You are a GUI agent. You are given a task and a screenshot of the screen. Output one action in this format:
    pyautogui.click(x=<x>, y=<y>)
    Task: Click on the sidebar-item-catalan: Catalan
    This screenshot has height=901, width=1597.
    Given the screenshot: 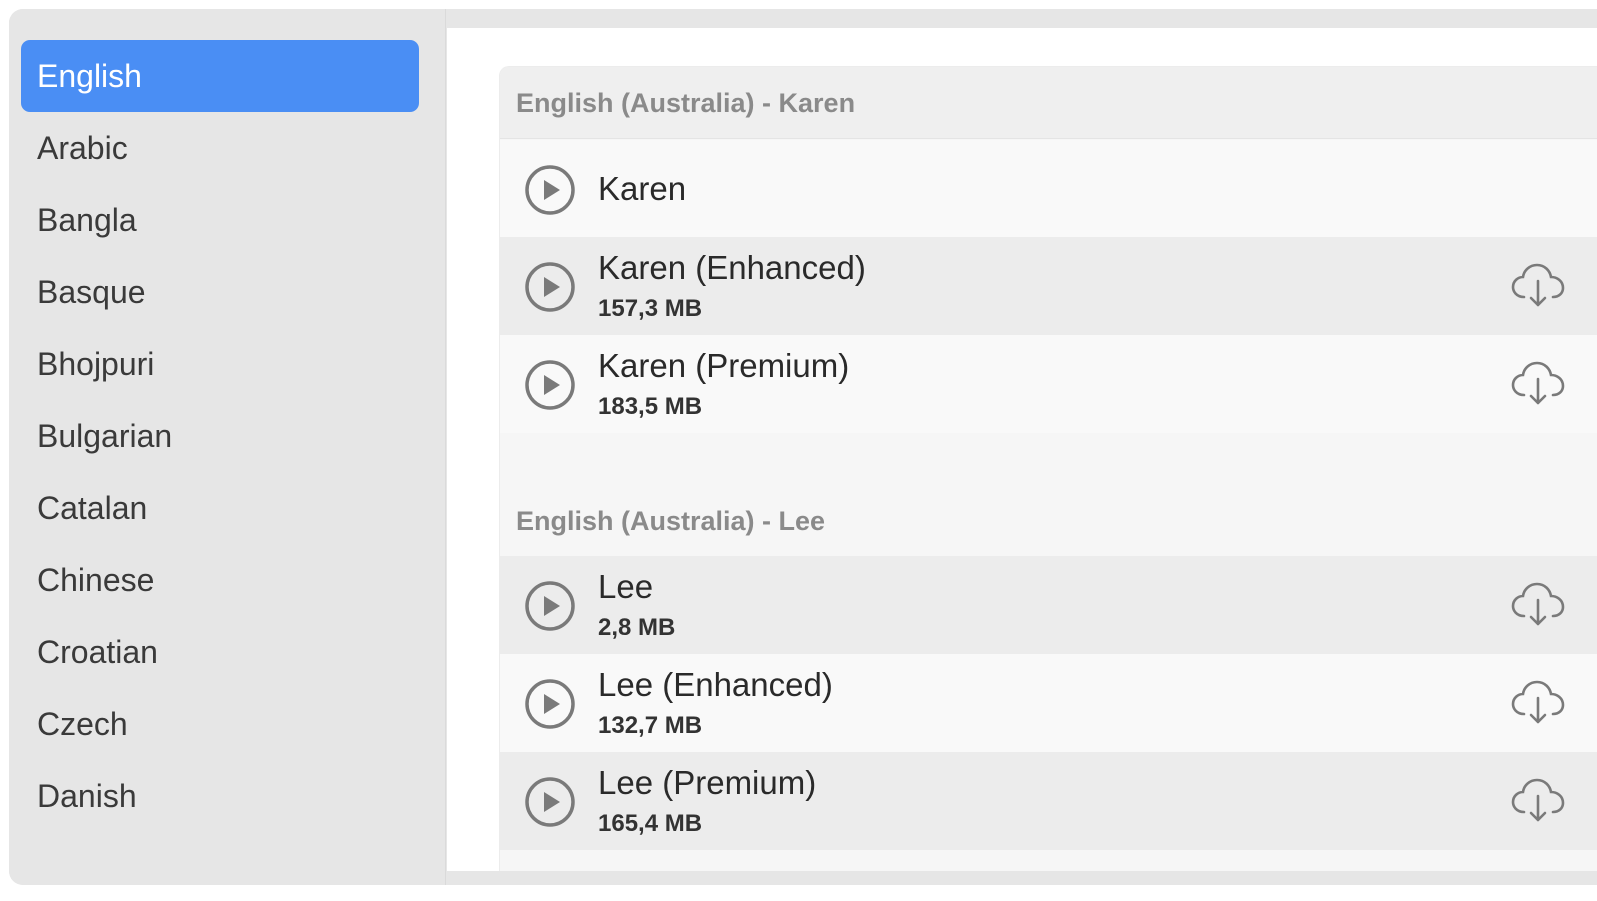 What is the action you would take?
    pyautogui.click(x=220, y=508)
    